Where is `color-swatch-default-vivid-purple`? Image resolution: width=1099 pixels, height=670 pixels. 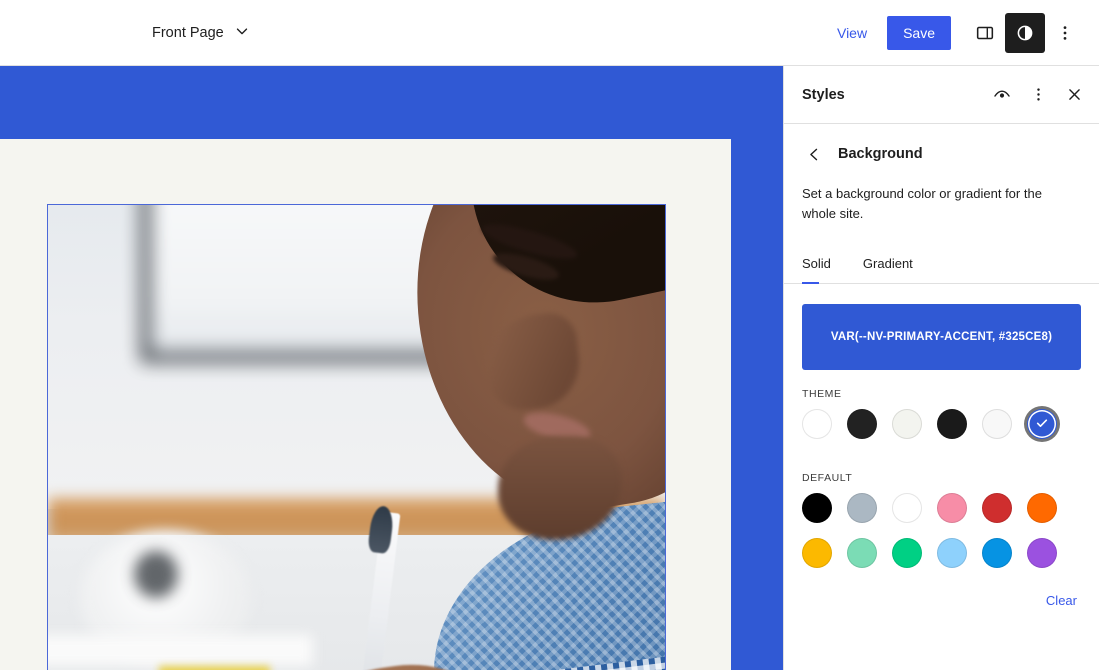
color-swatch-default-vivid-purple is located at coordinates (1042, 553).